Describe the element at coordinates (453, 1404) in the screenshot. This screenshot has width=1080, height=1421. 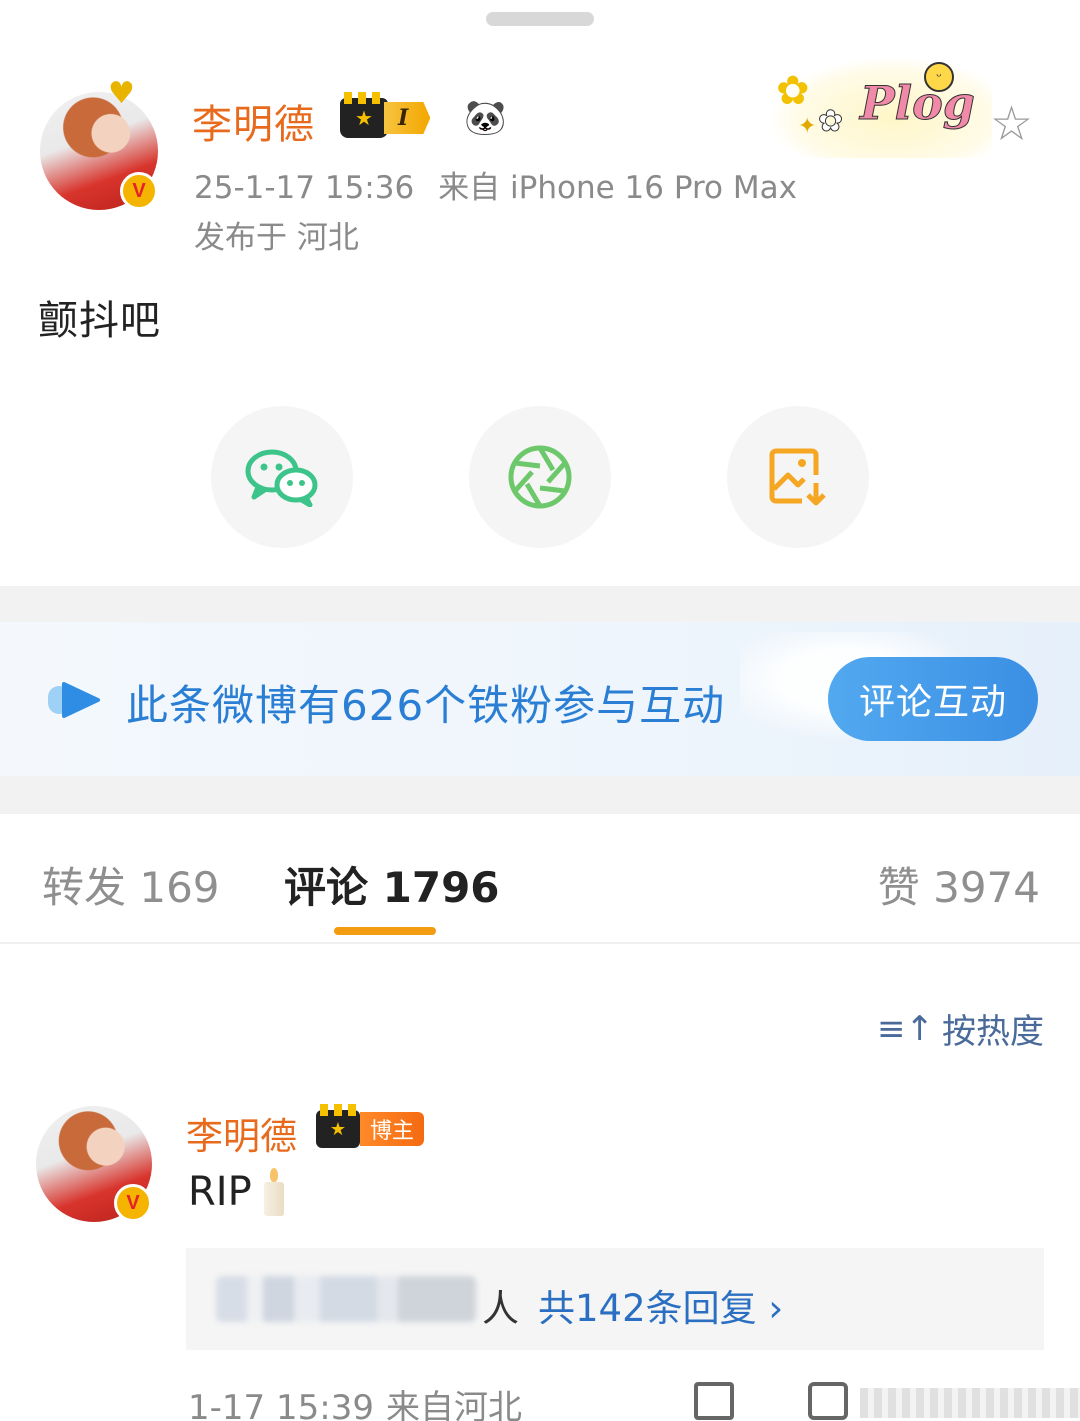
I see `comment-location: 来自河北` at that location.